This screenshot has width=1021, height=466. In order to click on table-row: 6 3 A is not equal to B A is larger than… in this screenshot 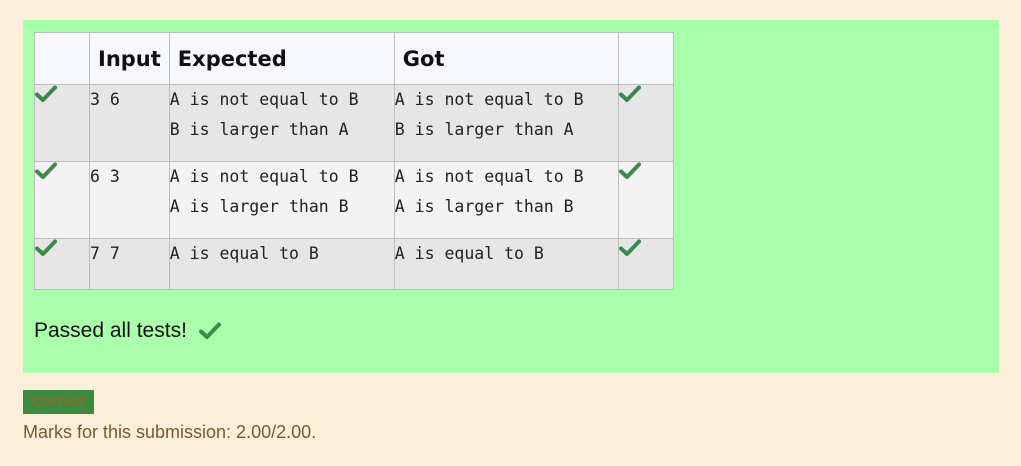, I will do `click(354, 200)`.